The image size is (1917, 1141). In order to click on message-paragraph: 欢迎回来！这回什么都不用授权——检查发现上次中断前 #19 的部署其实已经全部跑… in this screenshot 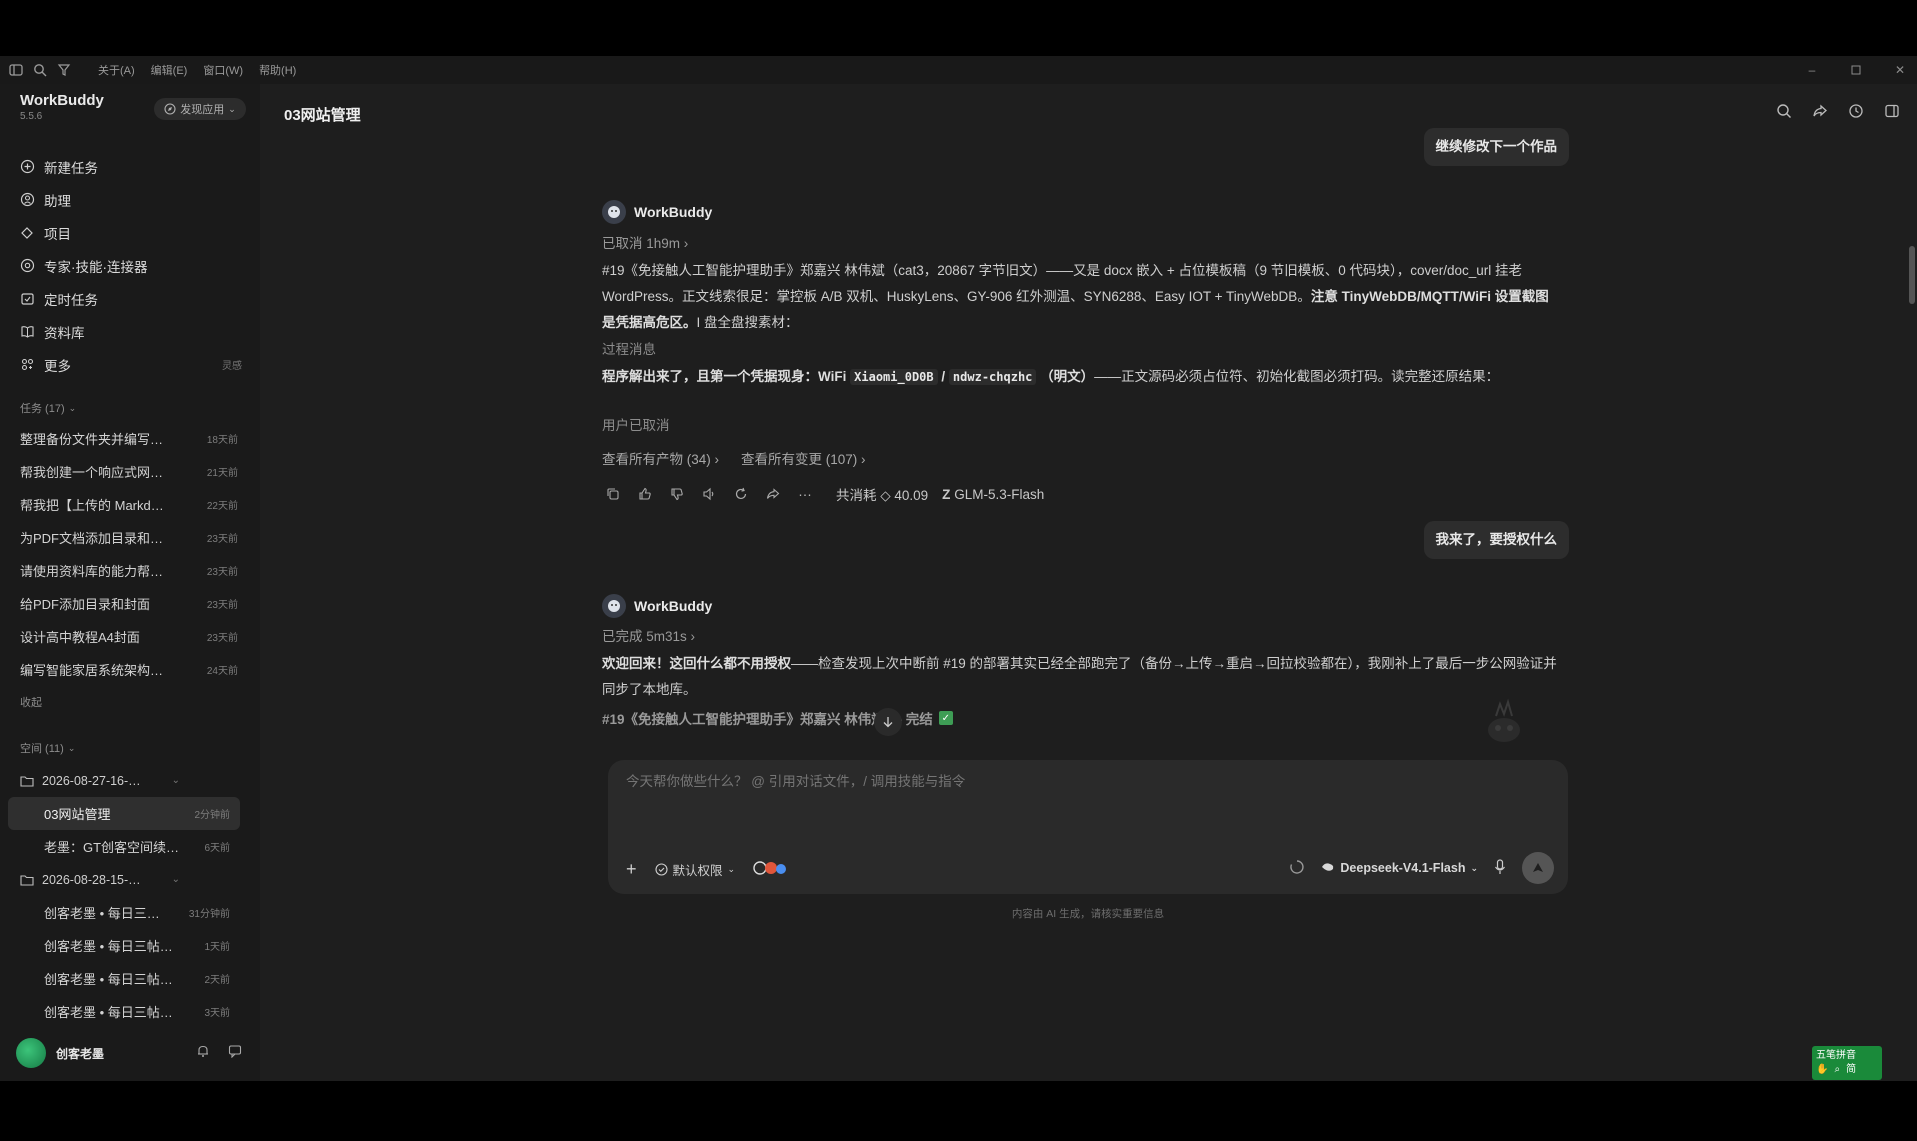, I will do `click(1079, 677)`.